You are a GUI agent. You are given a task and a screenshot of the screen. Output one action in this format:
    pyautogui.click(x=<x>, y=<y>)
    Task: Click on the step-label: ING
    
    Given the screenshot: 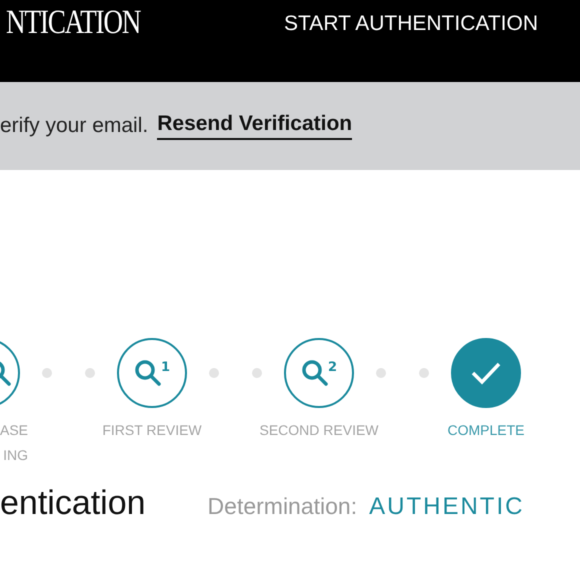 What is the action you would take?
    pyautogui.click(x=15, y=455)
    